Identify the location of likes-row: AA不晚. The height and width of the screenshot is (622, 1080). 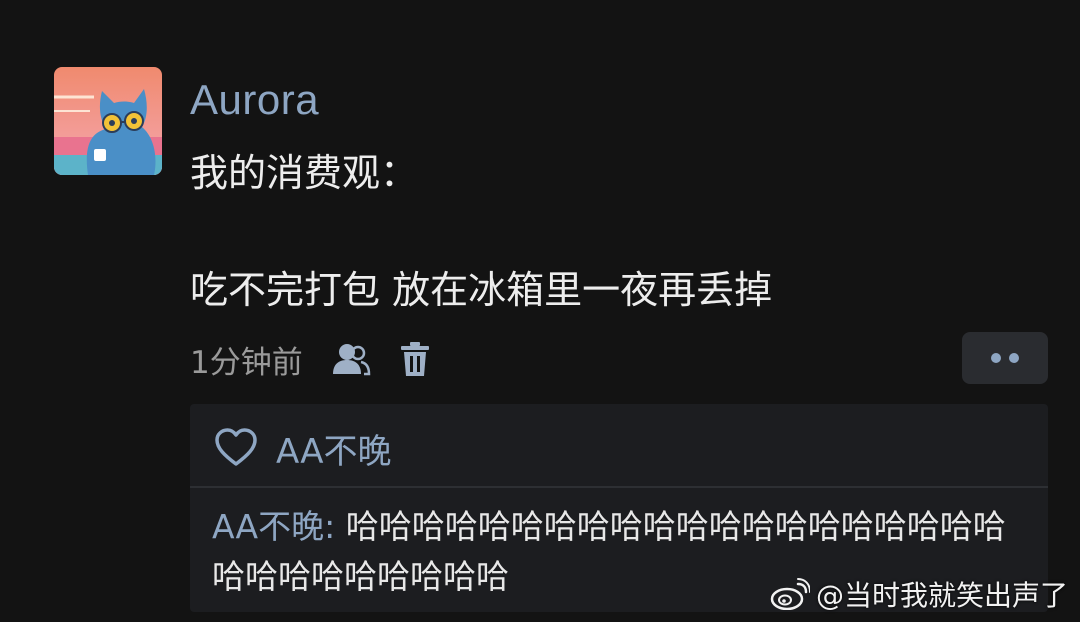
(302, 448).